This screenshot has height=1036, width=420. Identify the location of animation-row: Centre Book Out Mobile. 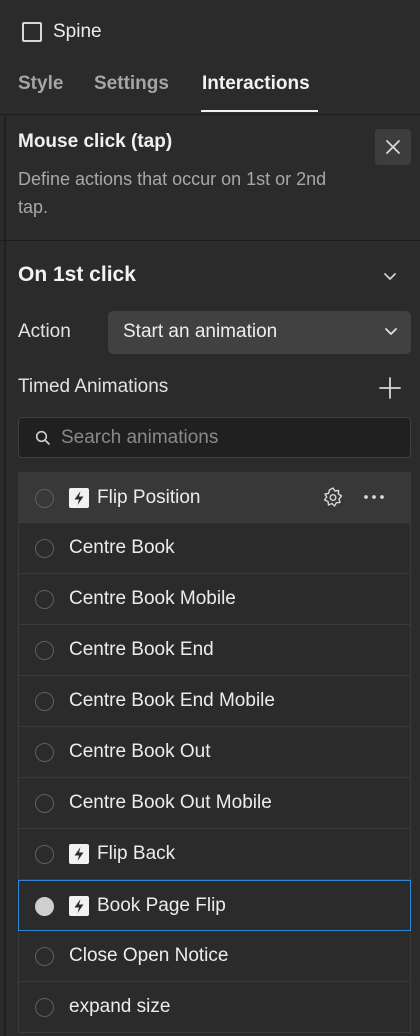
(214, 803).